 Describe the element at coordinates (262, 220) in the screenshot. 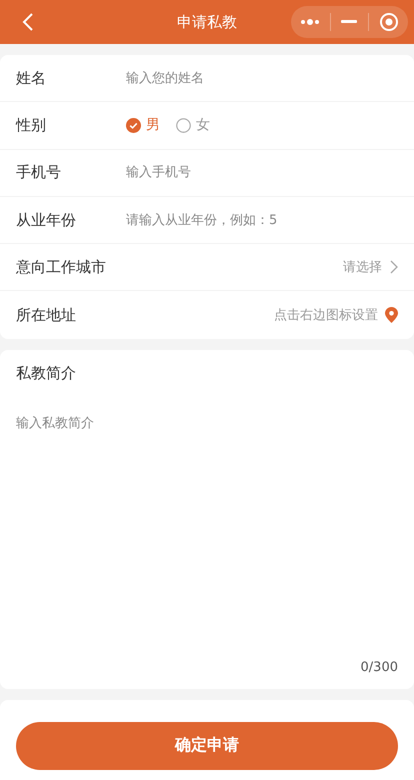

I see `input-field: 请输入从业年份，例如：5` at that location.